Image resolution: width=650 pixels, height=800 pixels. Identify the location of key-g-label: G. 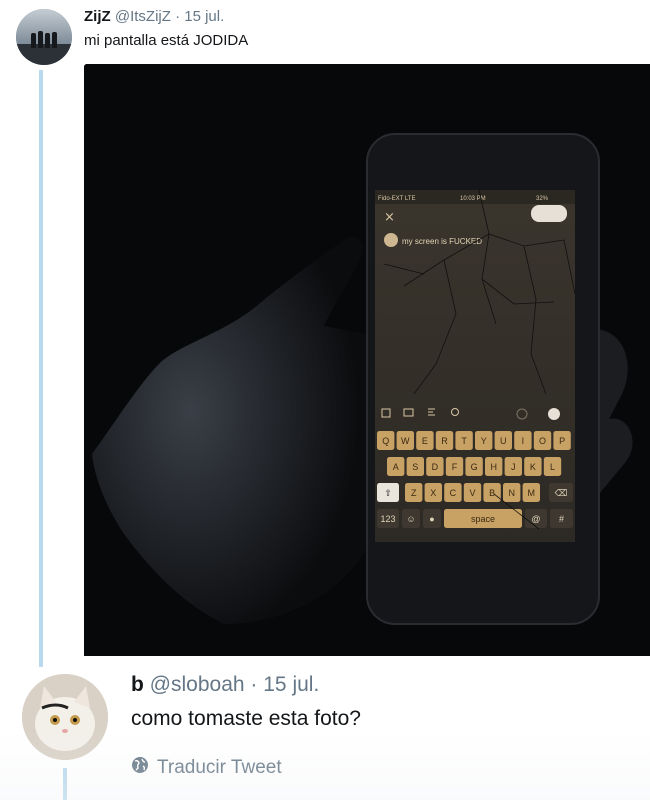
(474, 467).